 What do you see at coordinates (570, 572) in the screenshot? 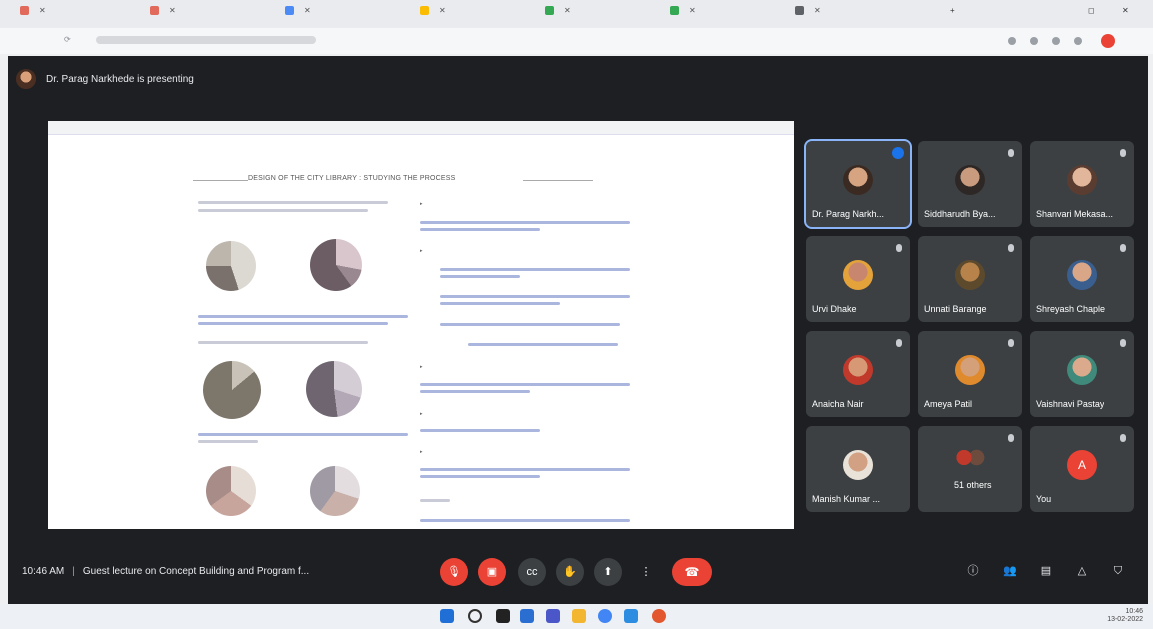
I see `raise-hand-icon: ✋` at bounding box center [570, 572].